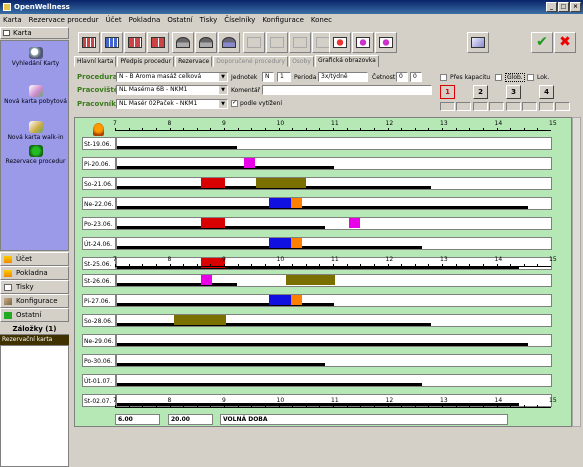 This screenshot has height=467, width=583. Describe the element at coordinates (35, 95) in the screenshot. I see `sidebar-item-nova-pobytova: Nová karta pobytová` at that location.